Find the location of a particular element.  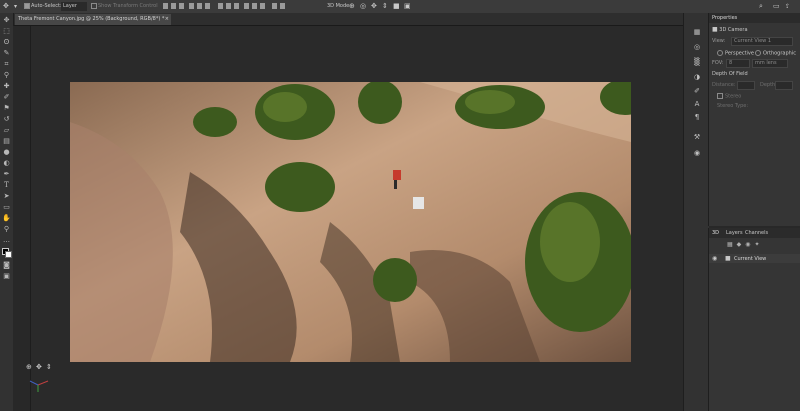

slide-3d-icon: ⇕ is located at coordinates (385, 6).